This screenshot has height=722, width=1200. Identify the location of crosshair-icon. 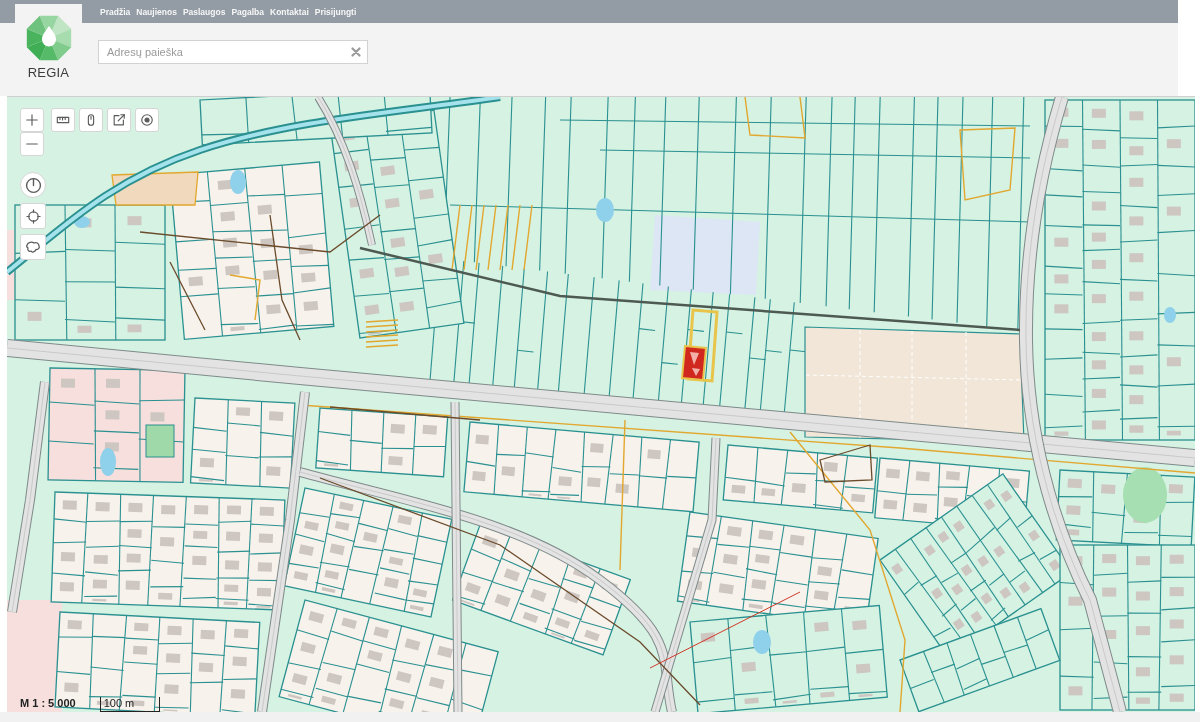
(33, 216).